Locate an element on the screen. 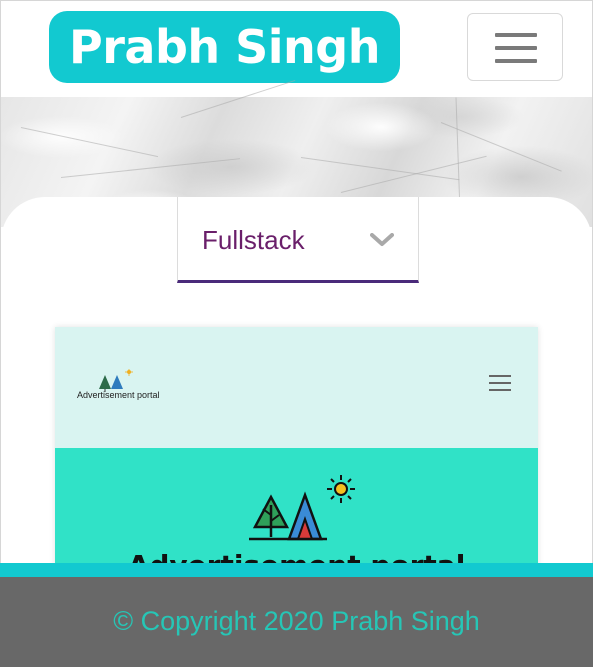 This screenshot has height=667, width=593. footer-accent-stripe is located at coordinates (296, 570).